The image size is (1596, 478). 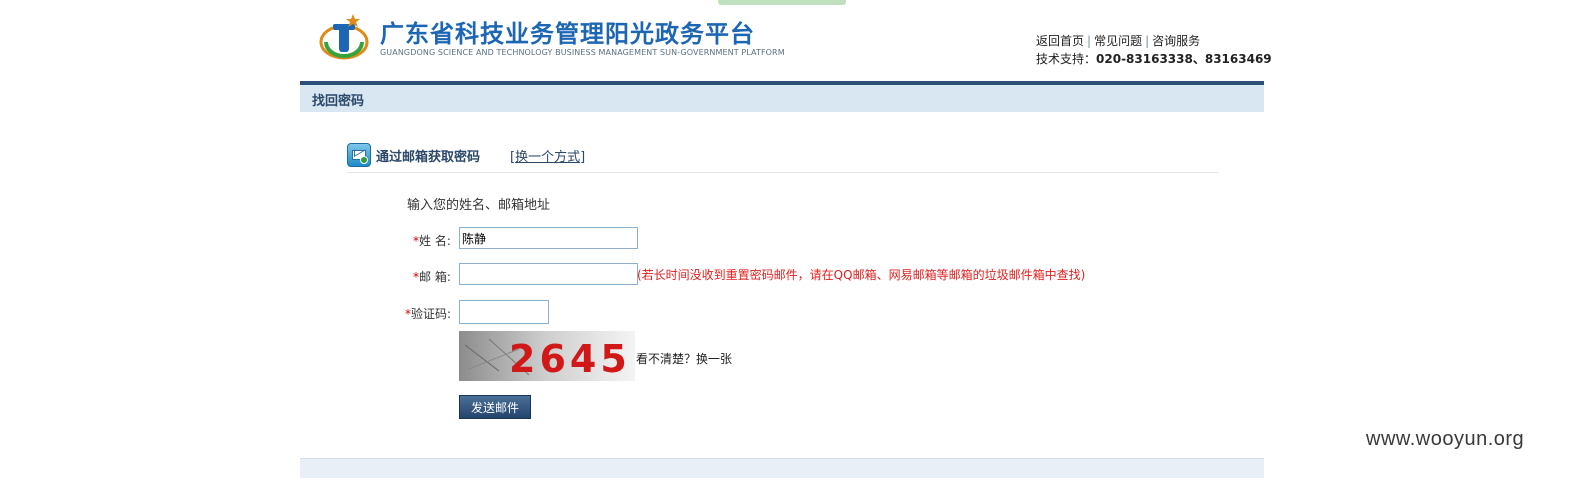 I want to click on bracket-close: ], so click(x=583, y=157).